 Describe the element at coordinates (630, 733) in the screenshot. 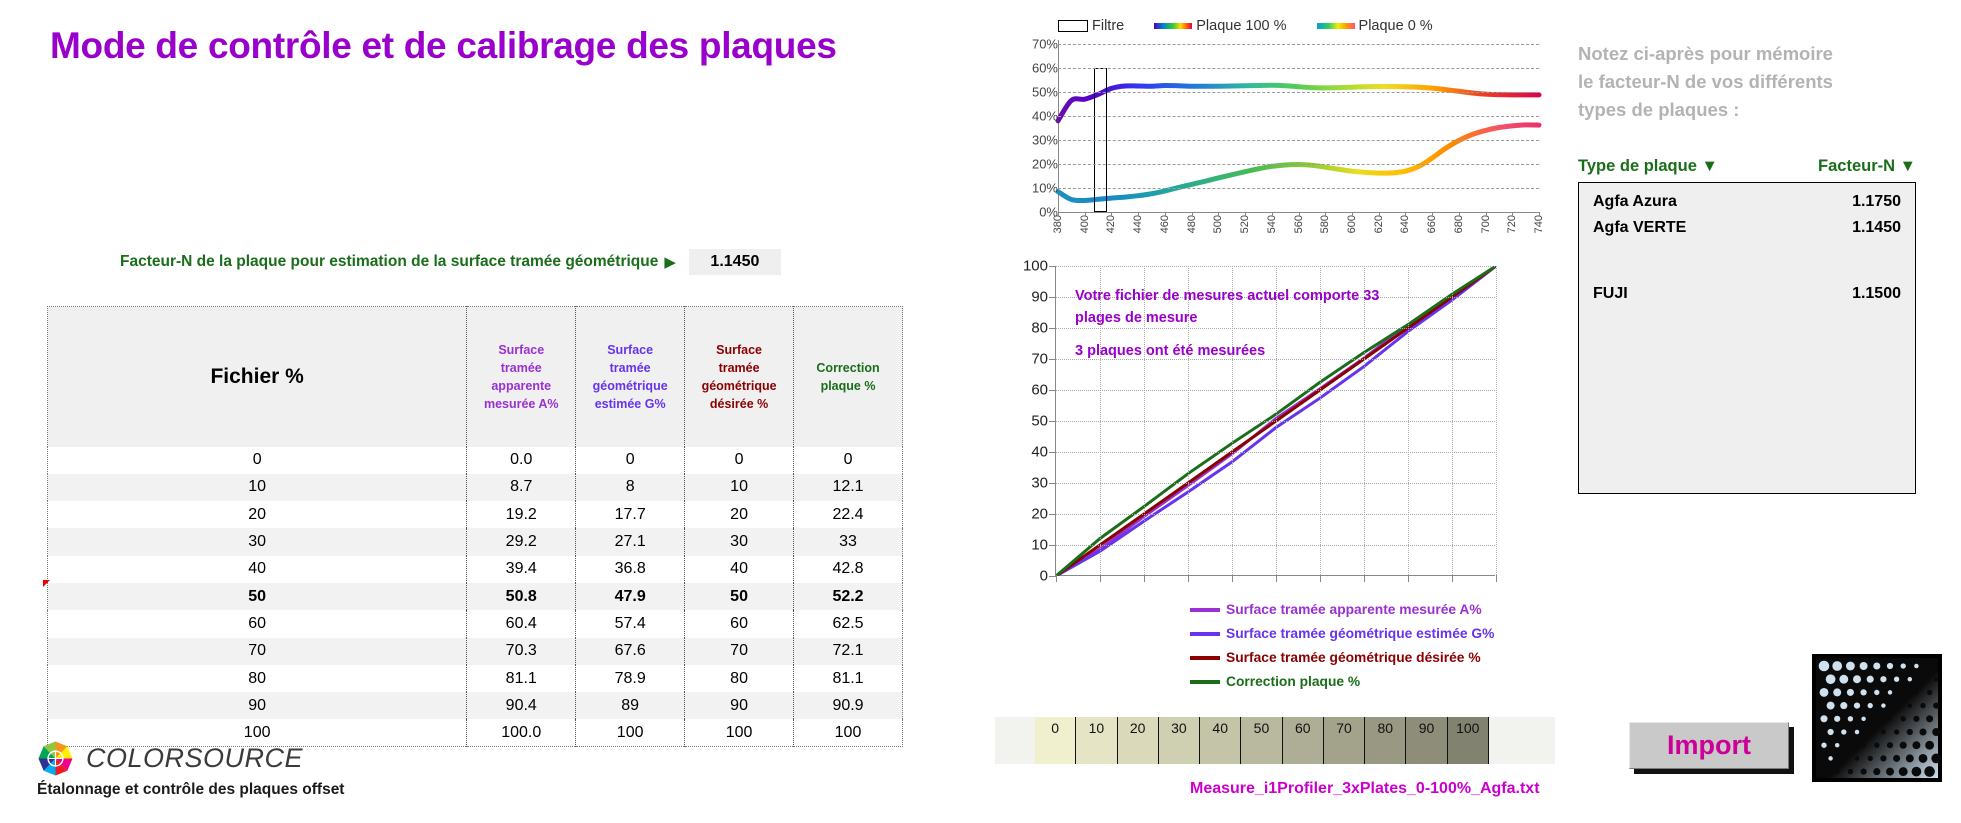

I see `cell-geometric-estimated: 100` at that location.